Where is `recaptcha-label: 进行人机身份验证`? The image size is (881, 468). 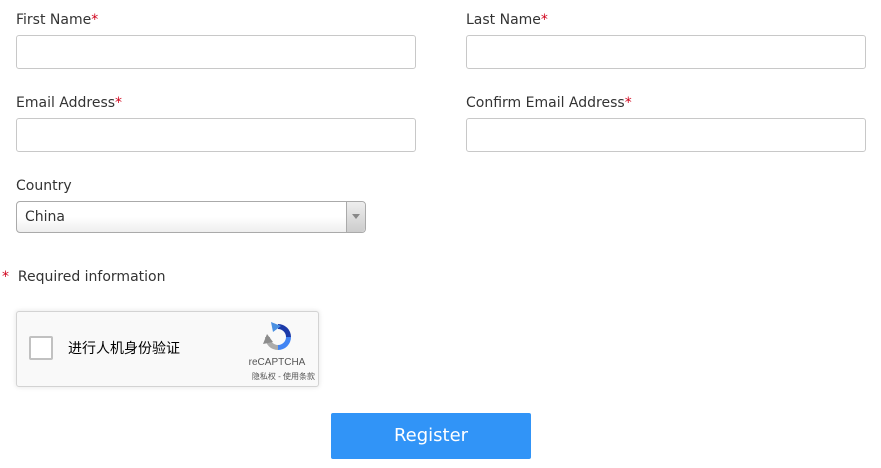
recaptcha-label: 进行人机身份验证 is located at coordinates (124, 349).